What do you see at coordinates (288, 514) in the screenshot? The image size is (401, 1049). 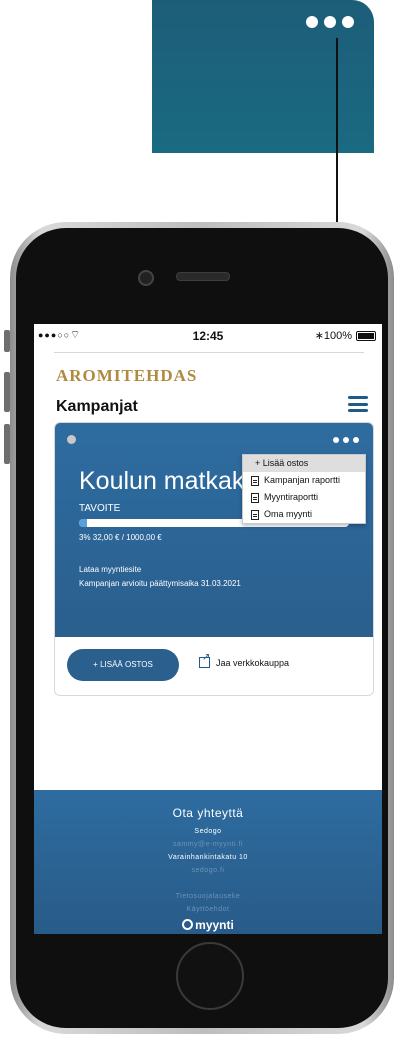 I see `menu-item-label: Oma myynti` at bounding box center [288, 514].